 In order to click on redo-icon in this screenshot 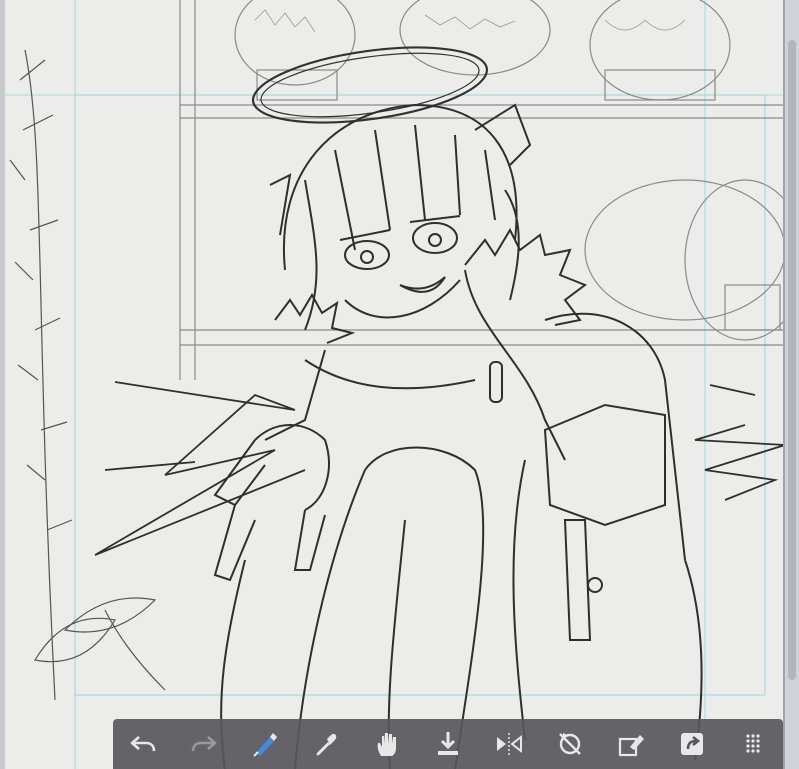, I will do `click(204, 744)`.